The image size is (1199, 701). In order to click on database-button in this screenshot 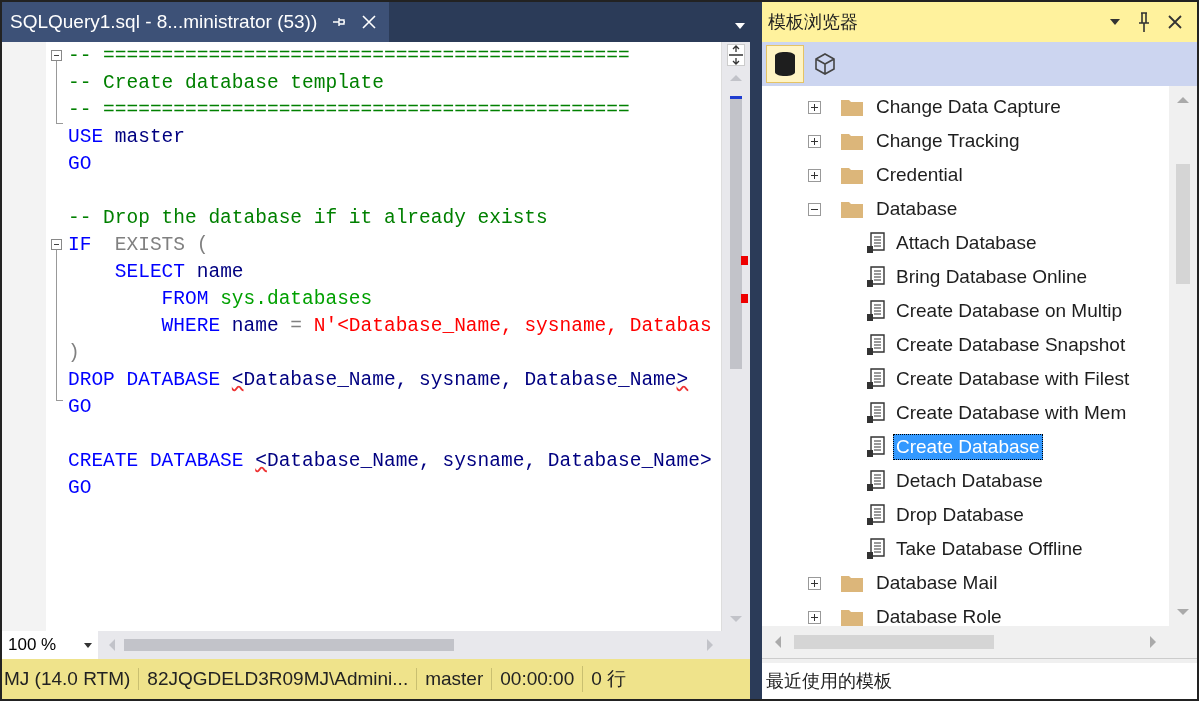, I will do `click(785, 64)`.